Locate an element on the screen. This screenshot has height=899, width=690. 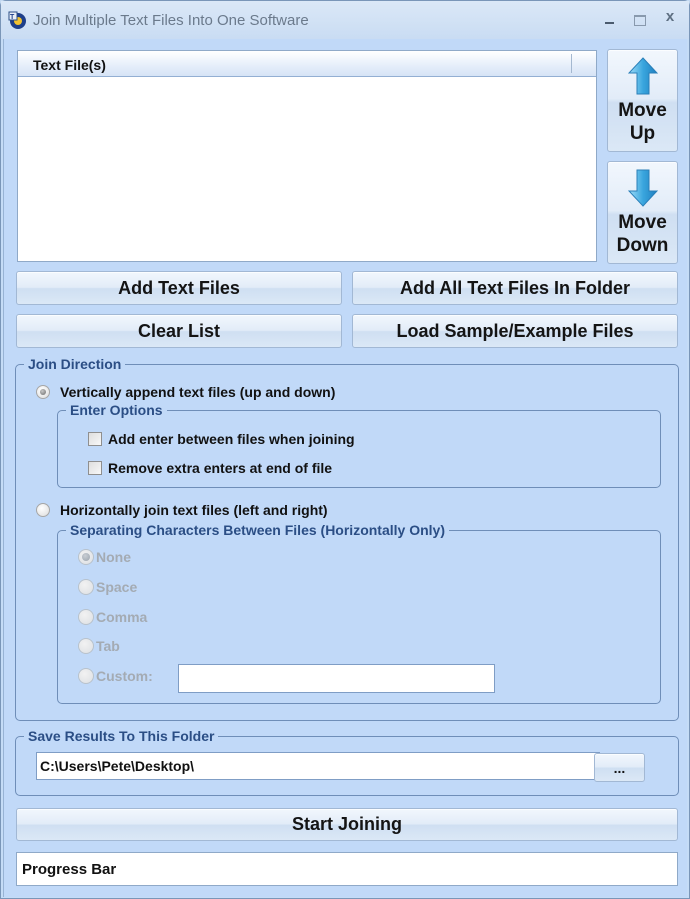
arrow-up-icon is located at coordinates (642, 75).